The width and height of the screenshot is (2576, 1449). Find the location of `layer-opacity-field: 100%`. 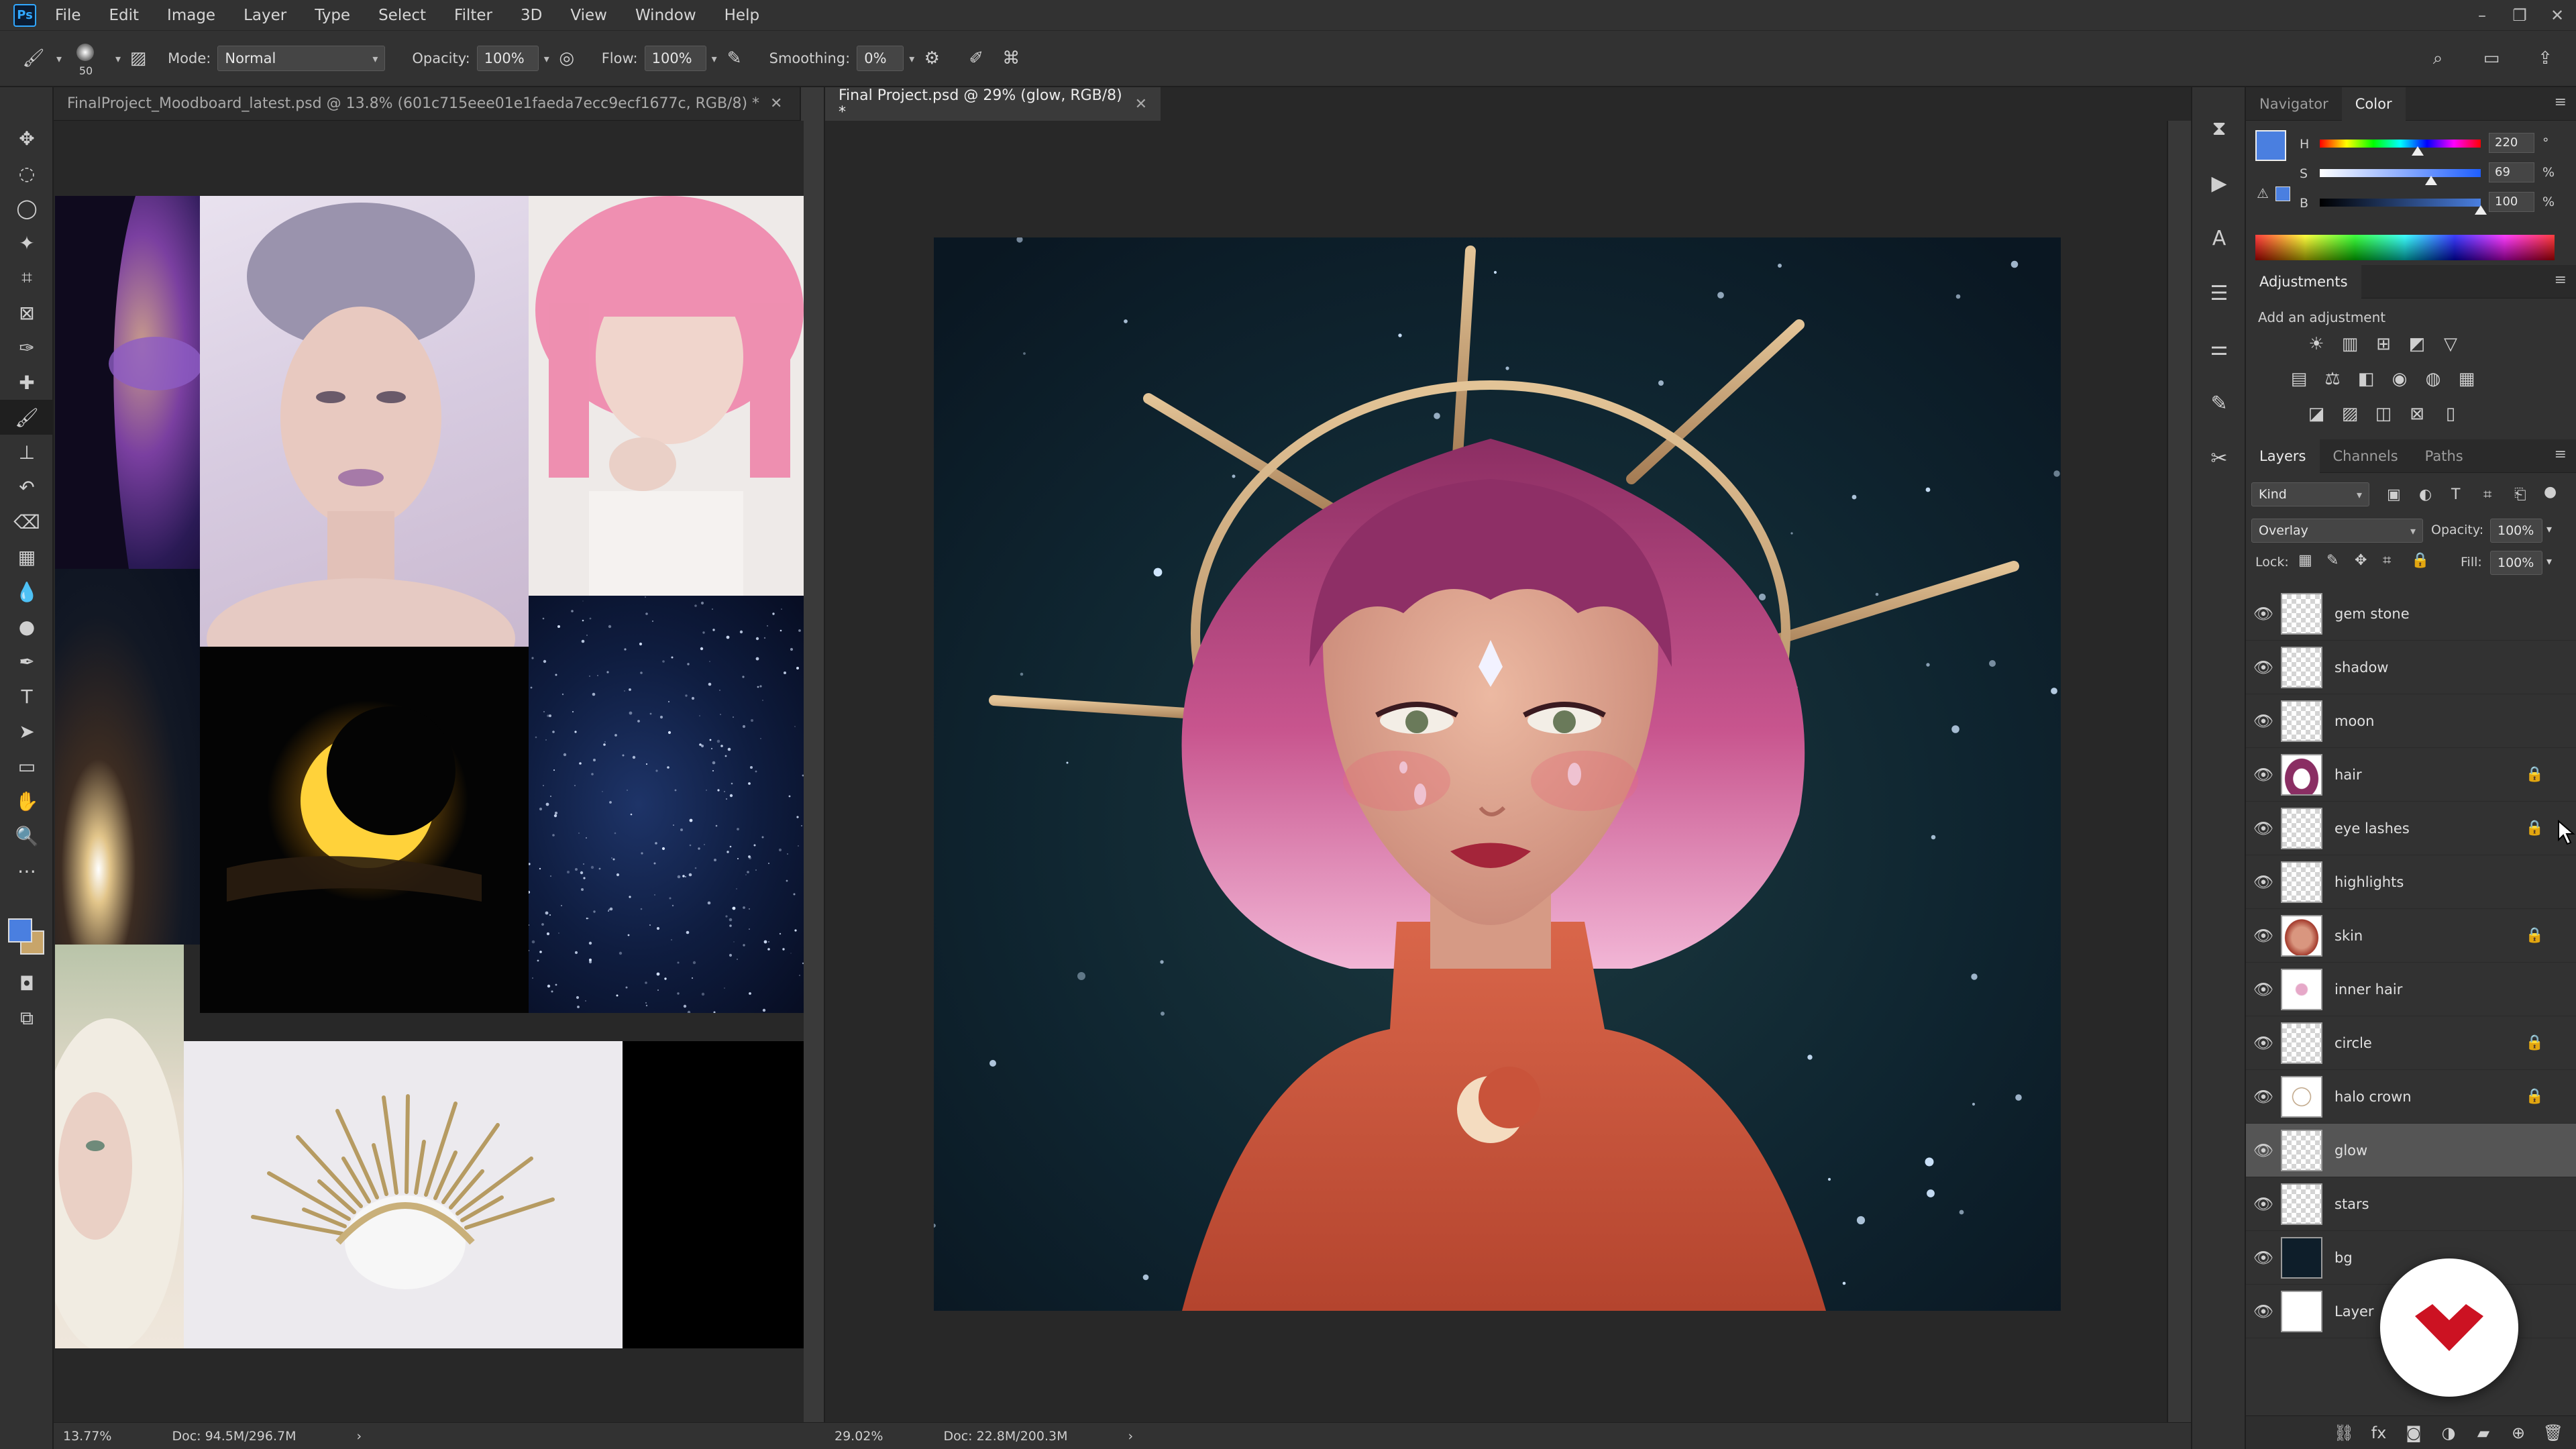

layer-opacity-field: 100% is located at coordinates (2516, 531).